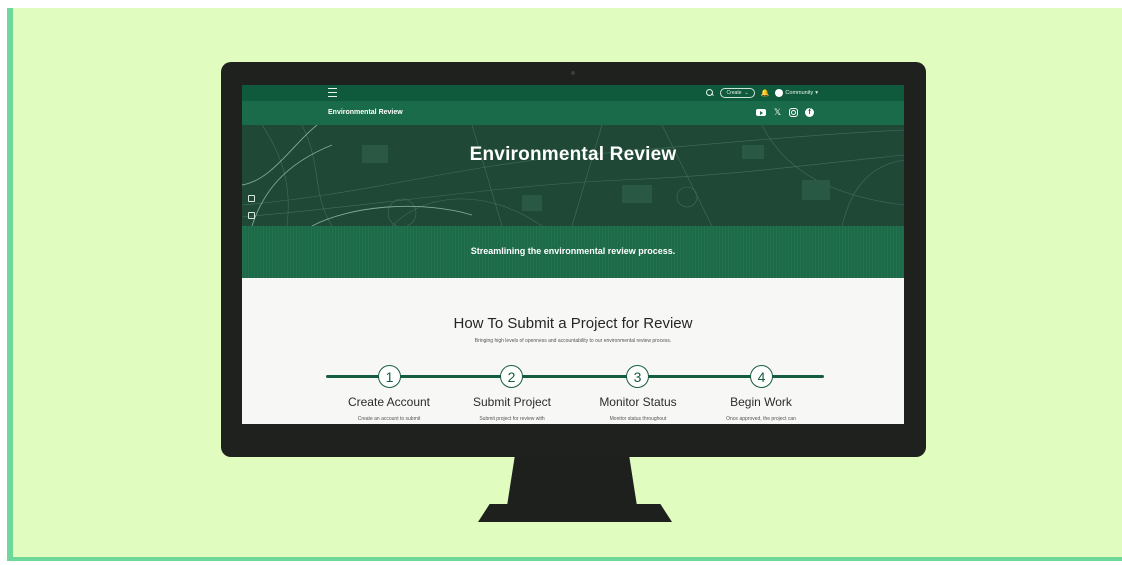 The height and width of the screenshot is (565, 1122). What do you see at coordinates (761, 419) in the screenshot?
I see `step-description: Once approved, the project can` at bounding box center [761, 419].